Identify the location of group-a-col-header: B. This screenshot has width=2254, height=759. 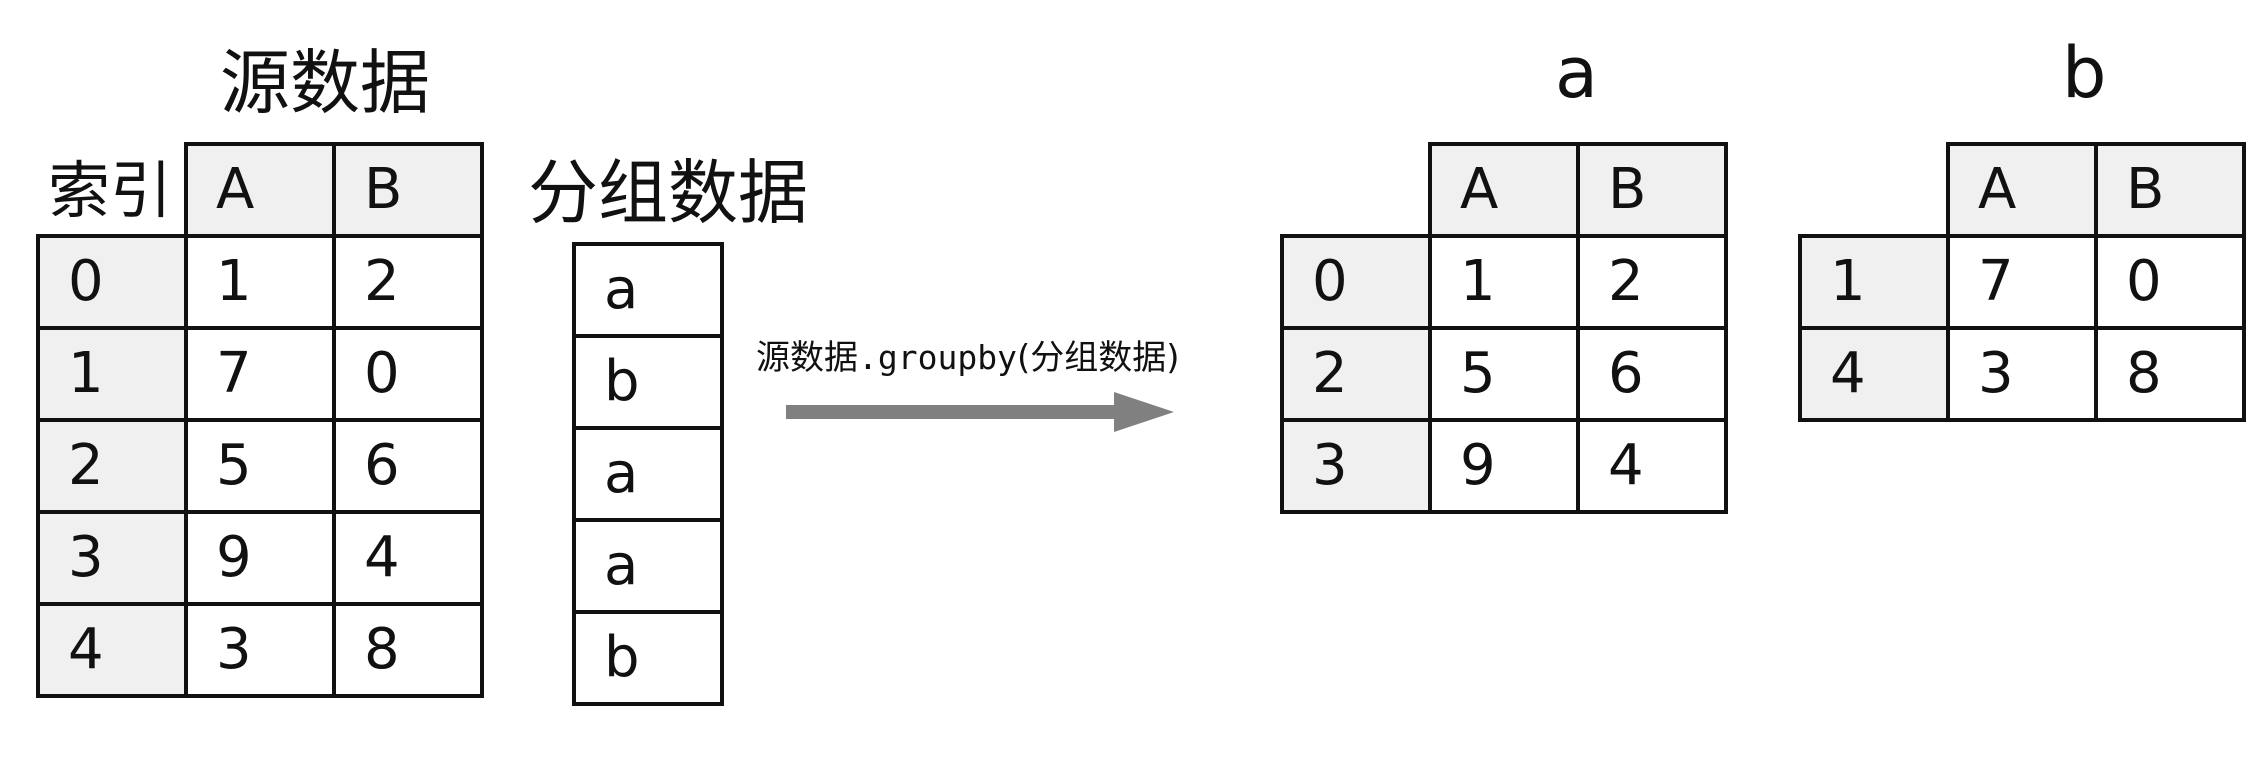
(1652, 190).